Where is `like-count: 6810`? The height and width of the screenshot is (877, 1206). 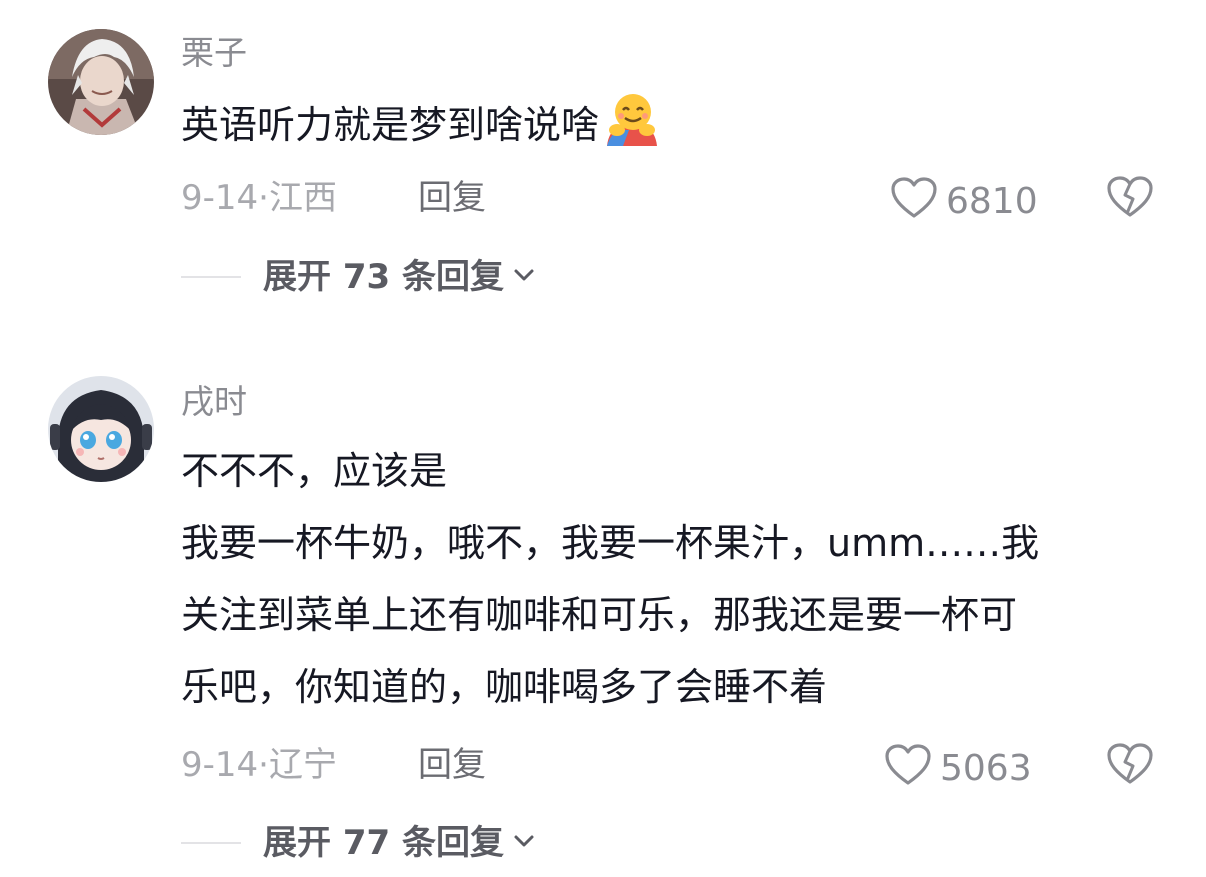
like-count: 6810 is located at coordinates (992, 201).